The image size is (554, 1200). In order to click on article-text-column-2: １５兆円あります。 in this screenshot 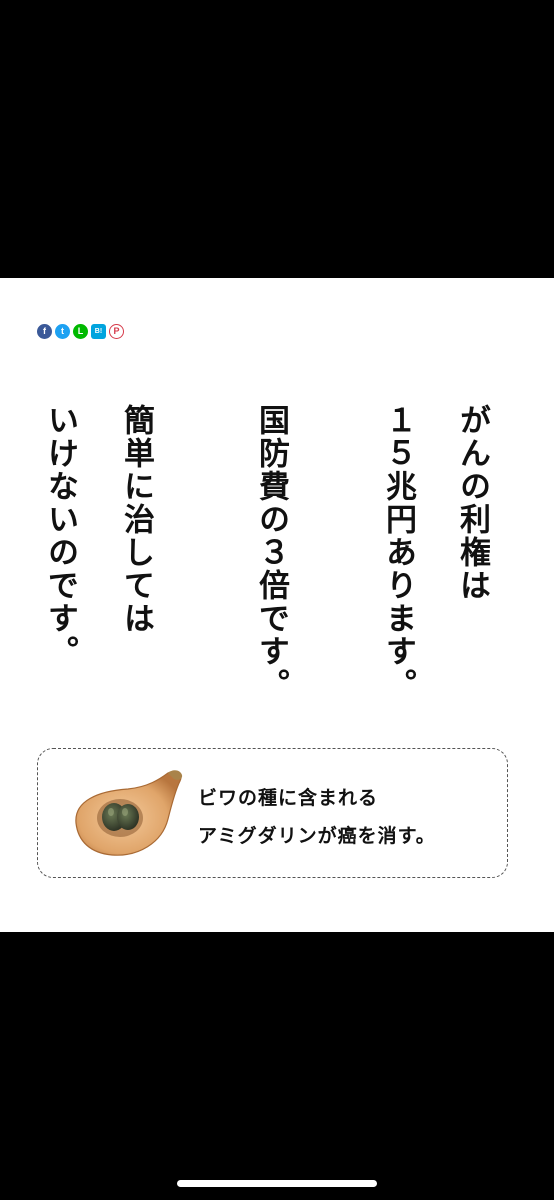, I will do `click(398, 552)`.